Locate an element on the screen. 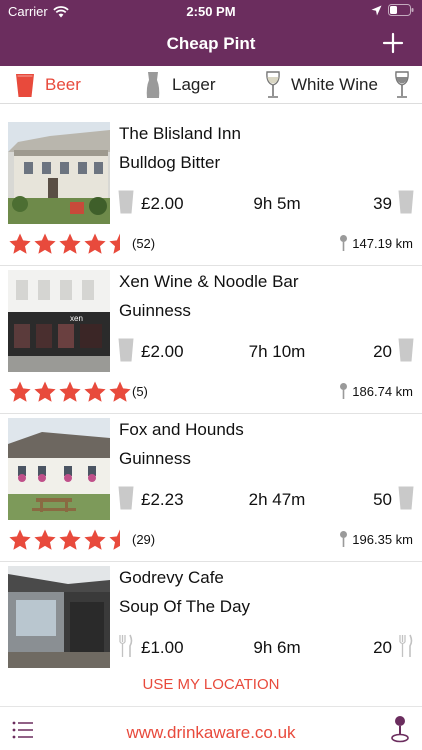 The image size is (422, 750). tab-white-wine: White Wine is located at coordinates (321, 85).